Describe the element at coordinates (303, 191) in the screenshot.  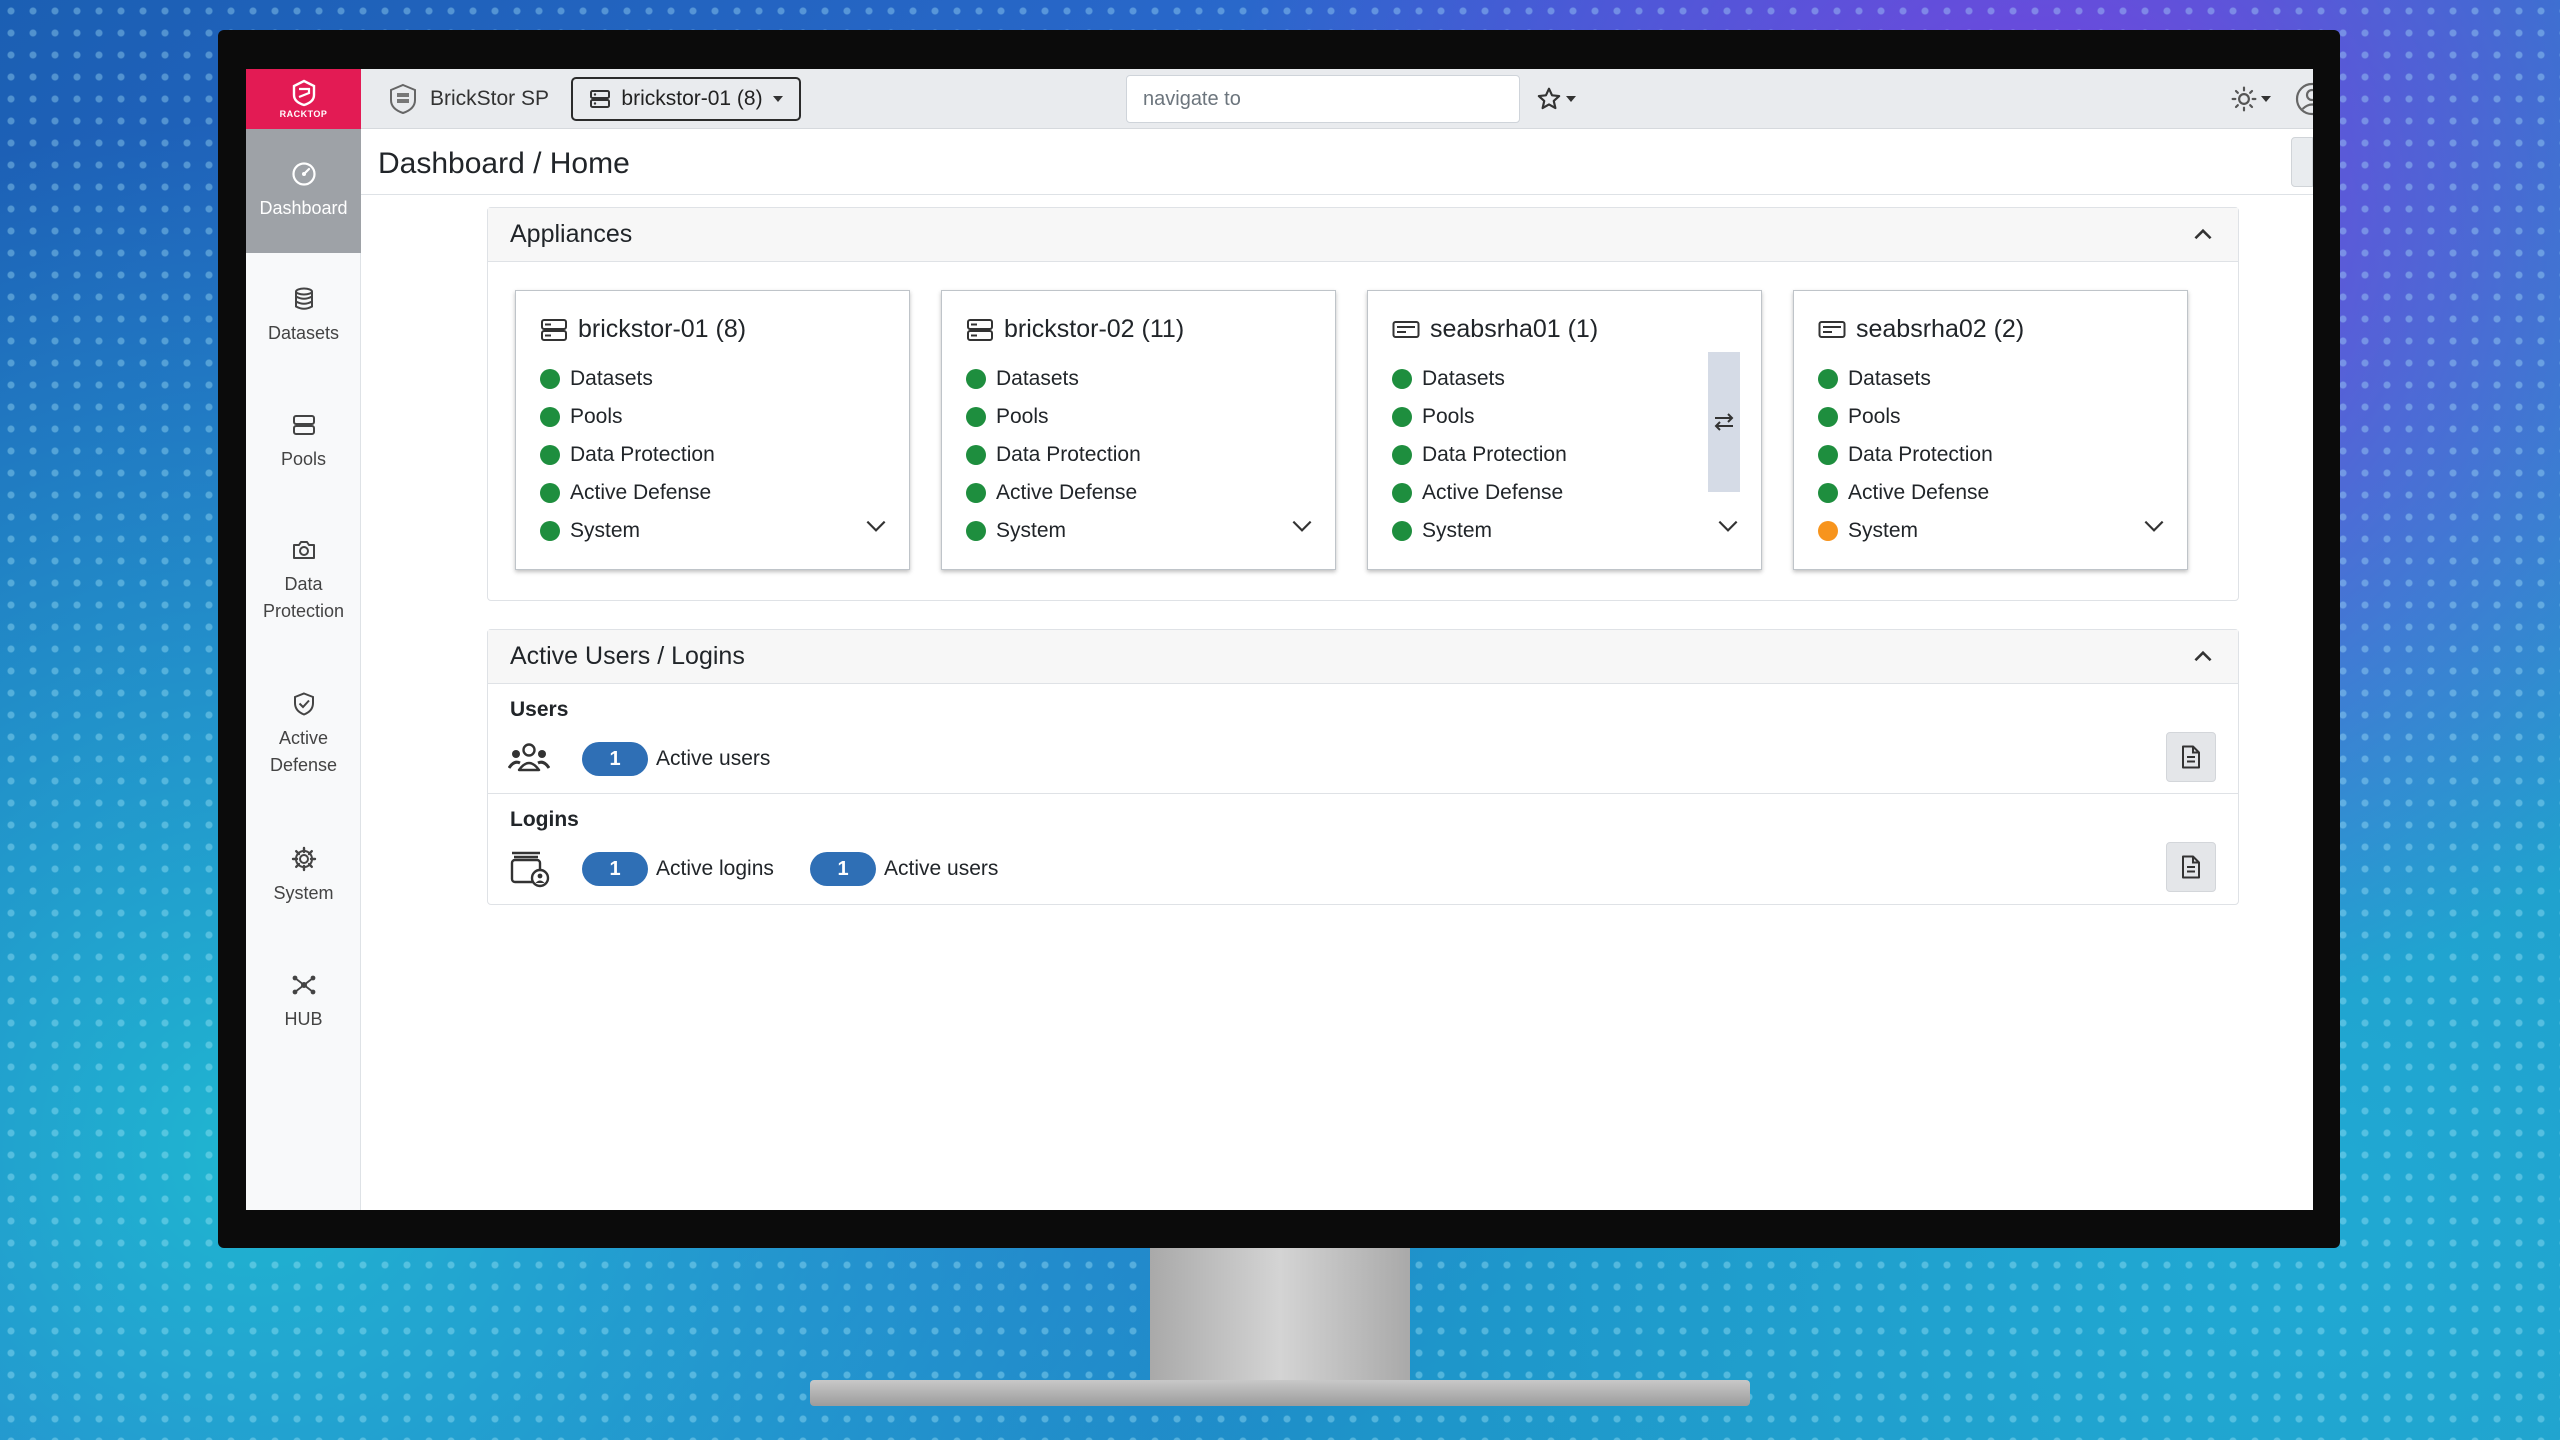
I see `sidebar-item-dashboard: Dashboard` at that location.